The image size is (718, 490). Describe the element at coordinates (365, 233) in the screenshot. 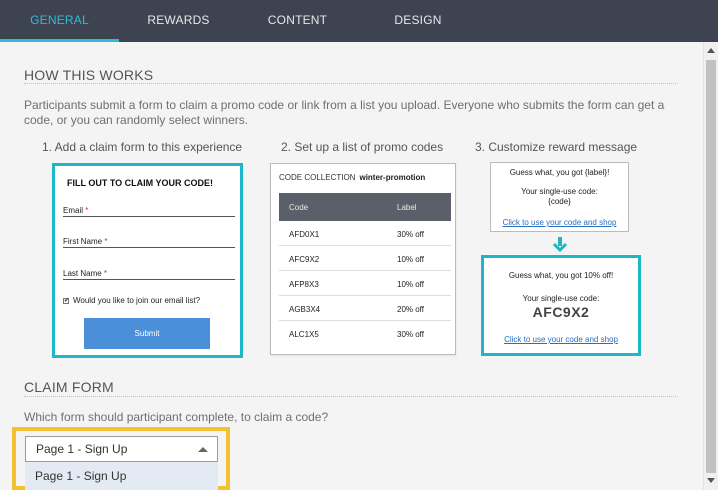

I see `table-row: AFD0X1 30% off` at that location.